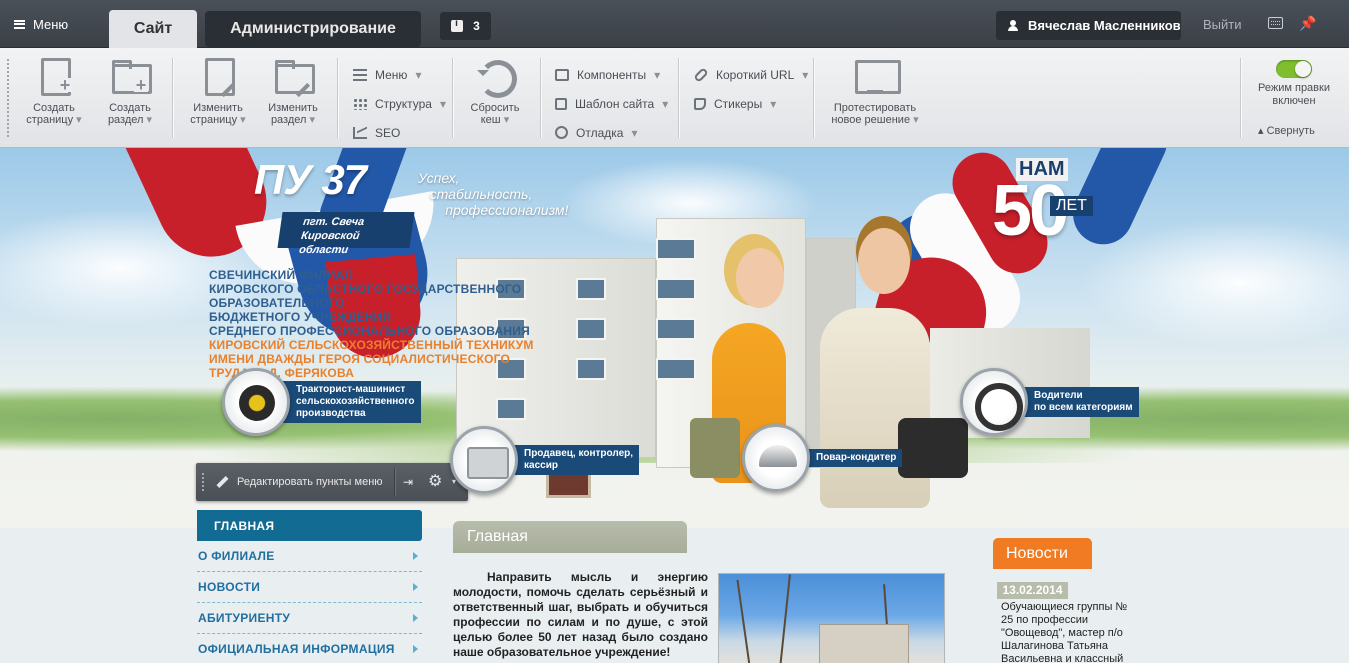  Describe the element at coordinates (309, 525) in the screenshot. I see `nav-item-main: ГЛАВНАЯ` at that location.